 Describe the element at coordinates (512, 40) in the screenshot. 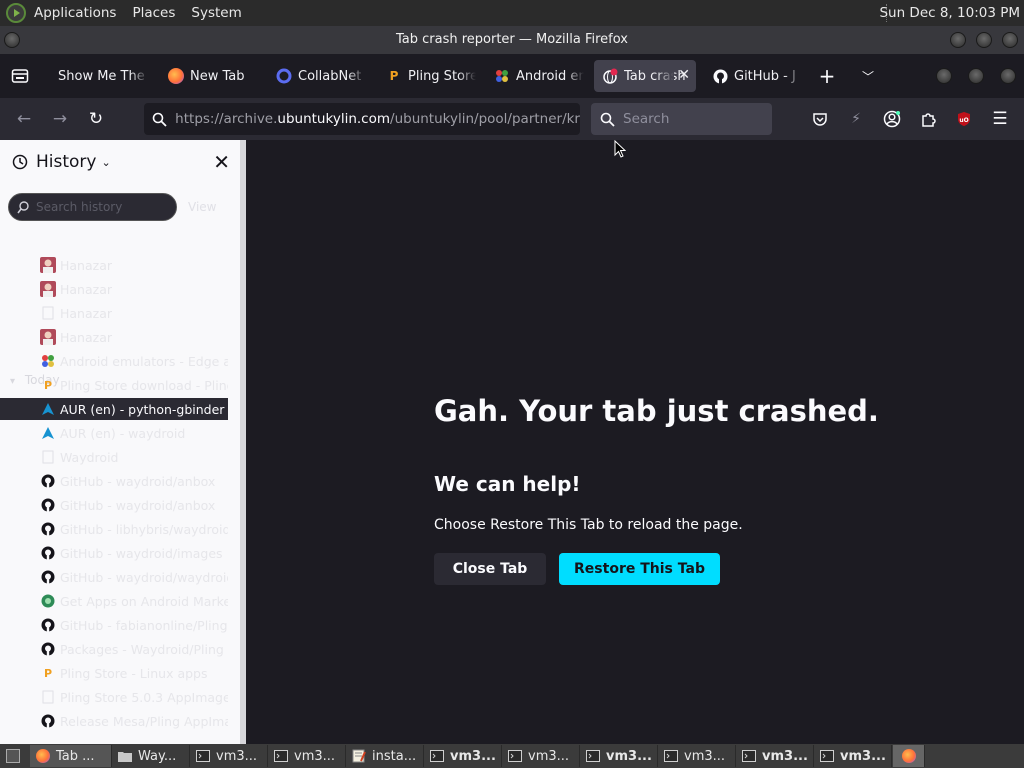

I see `window-titlebar: Tab crash reporter — Mozilla Firefox` at that location.